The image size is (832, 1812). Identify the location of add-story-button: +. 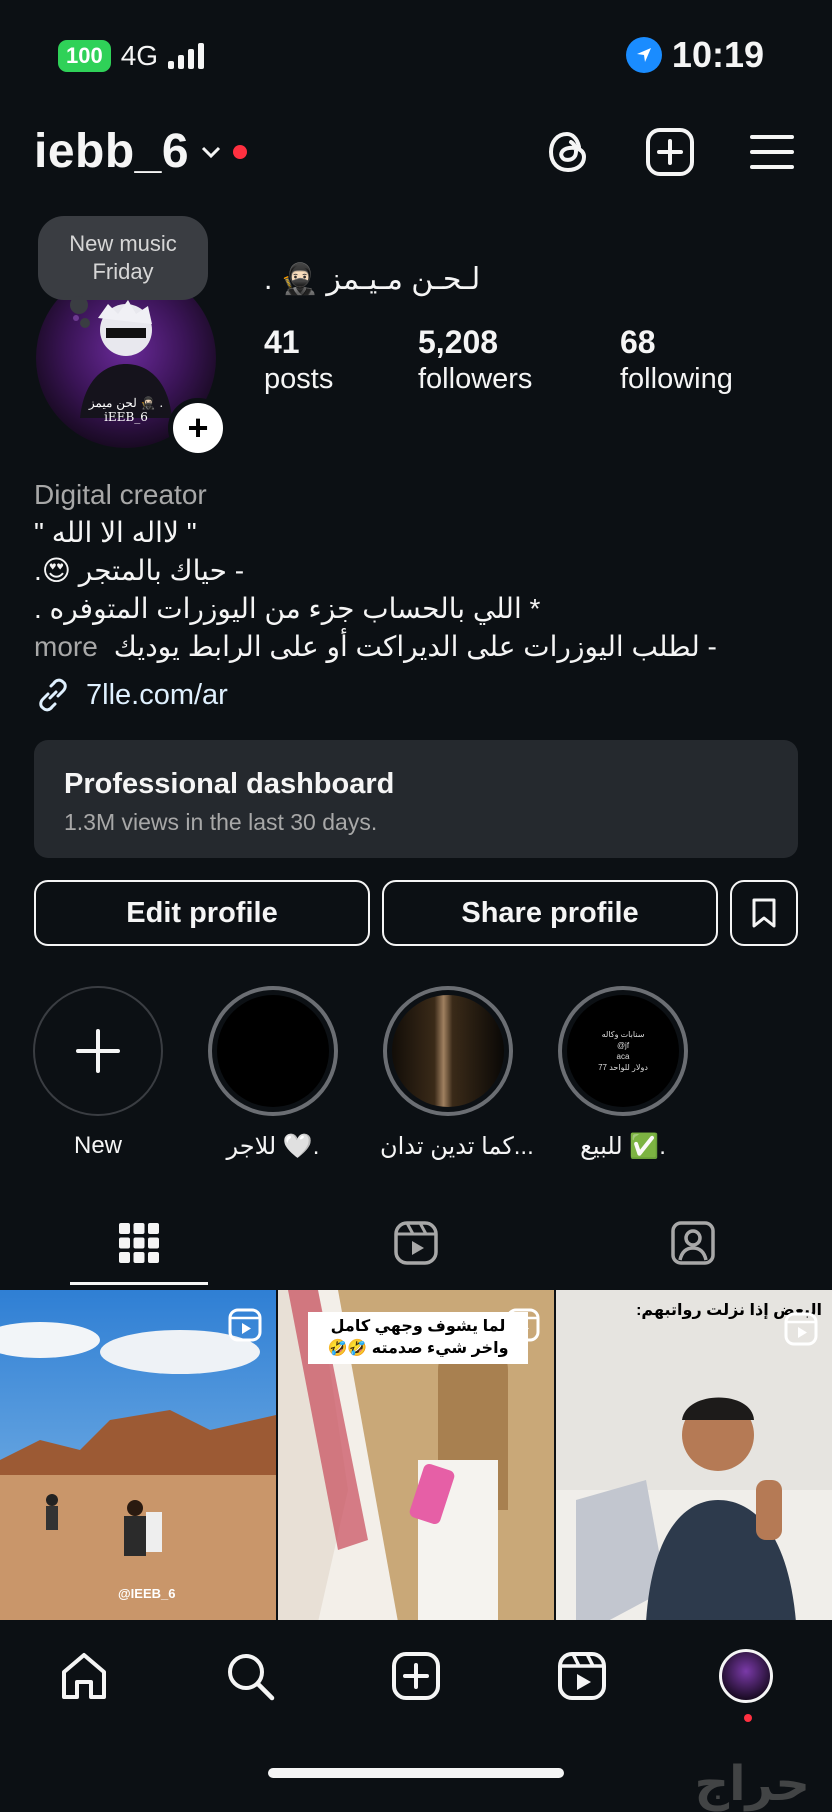
(198, 428).